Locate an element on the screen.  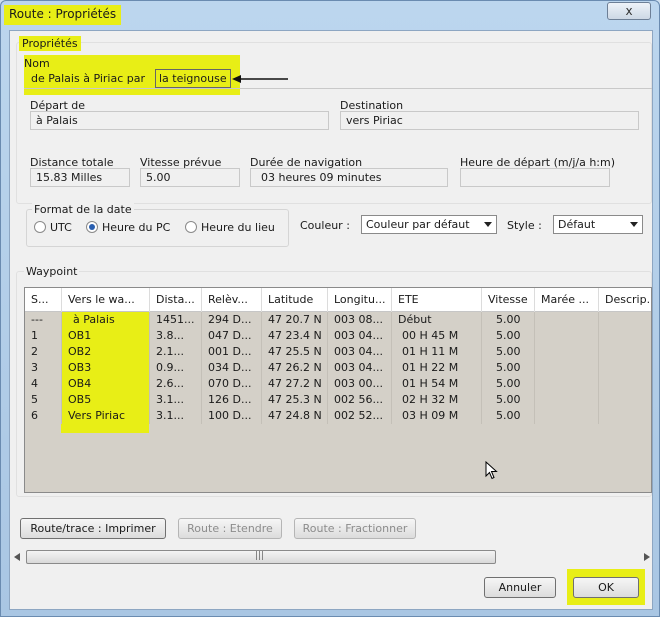
radio-utc is located at coordinates (40, 227).